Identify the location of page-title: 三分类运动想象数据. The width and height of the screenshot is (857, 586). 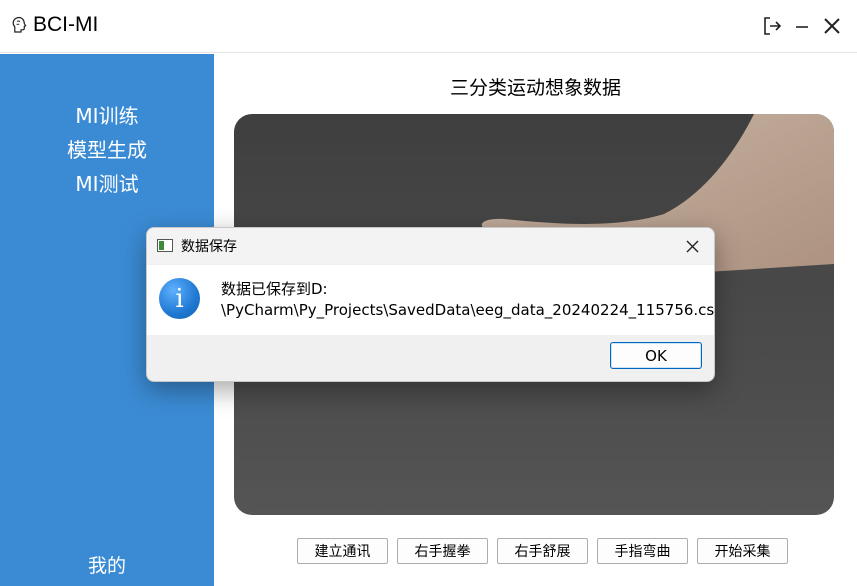
(535, 88).